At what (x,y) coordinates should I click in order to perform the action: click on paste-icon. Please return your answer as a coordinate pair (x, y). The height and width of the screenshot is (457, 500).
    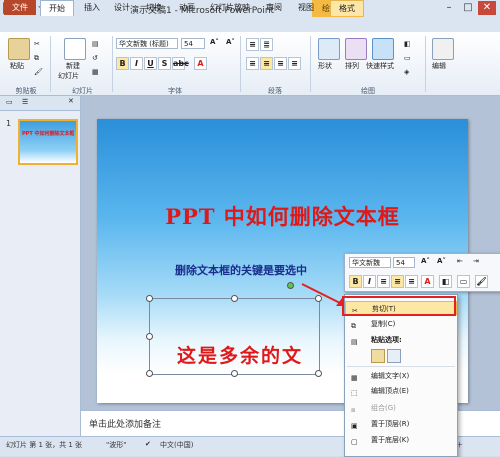
    Looking at the image, I should click on (19, 49).